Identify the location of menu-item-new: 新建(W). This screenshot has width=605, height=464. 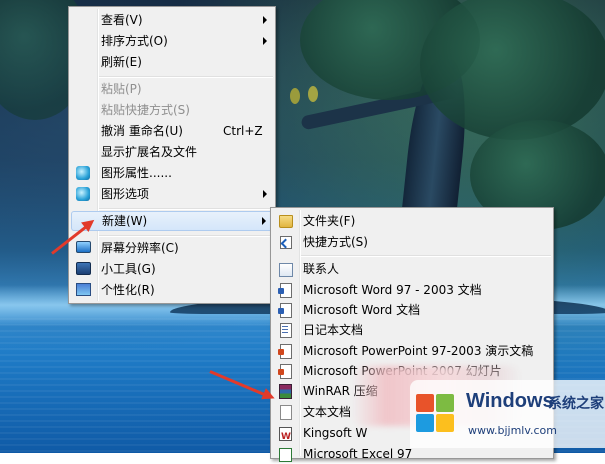
(172, 221).